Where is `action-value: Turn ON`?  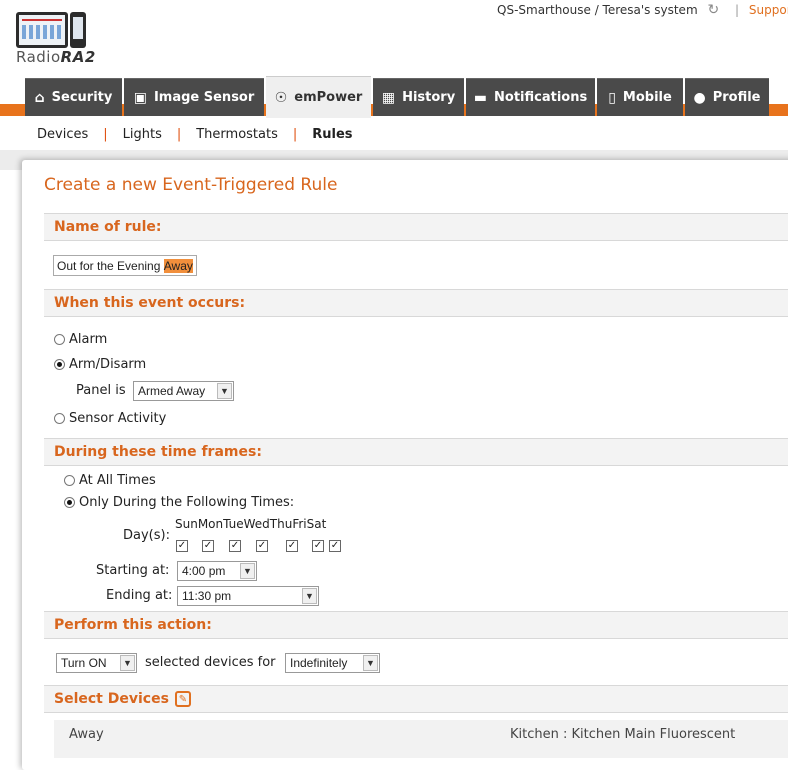 action-value: Turn ON is located at coordinates (84, 663).